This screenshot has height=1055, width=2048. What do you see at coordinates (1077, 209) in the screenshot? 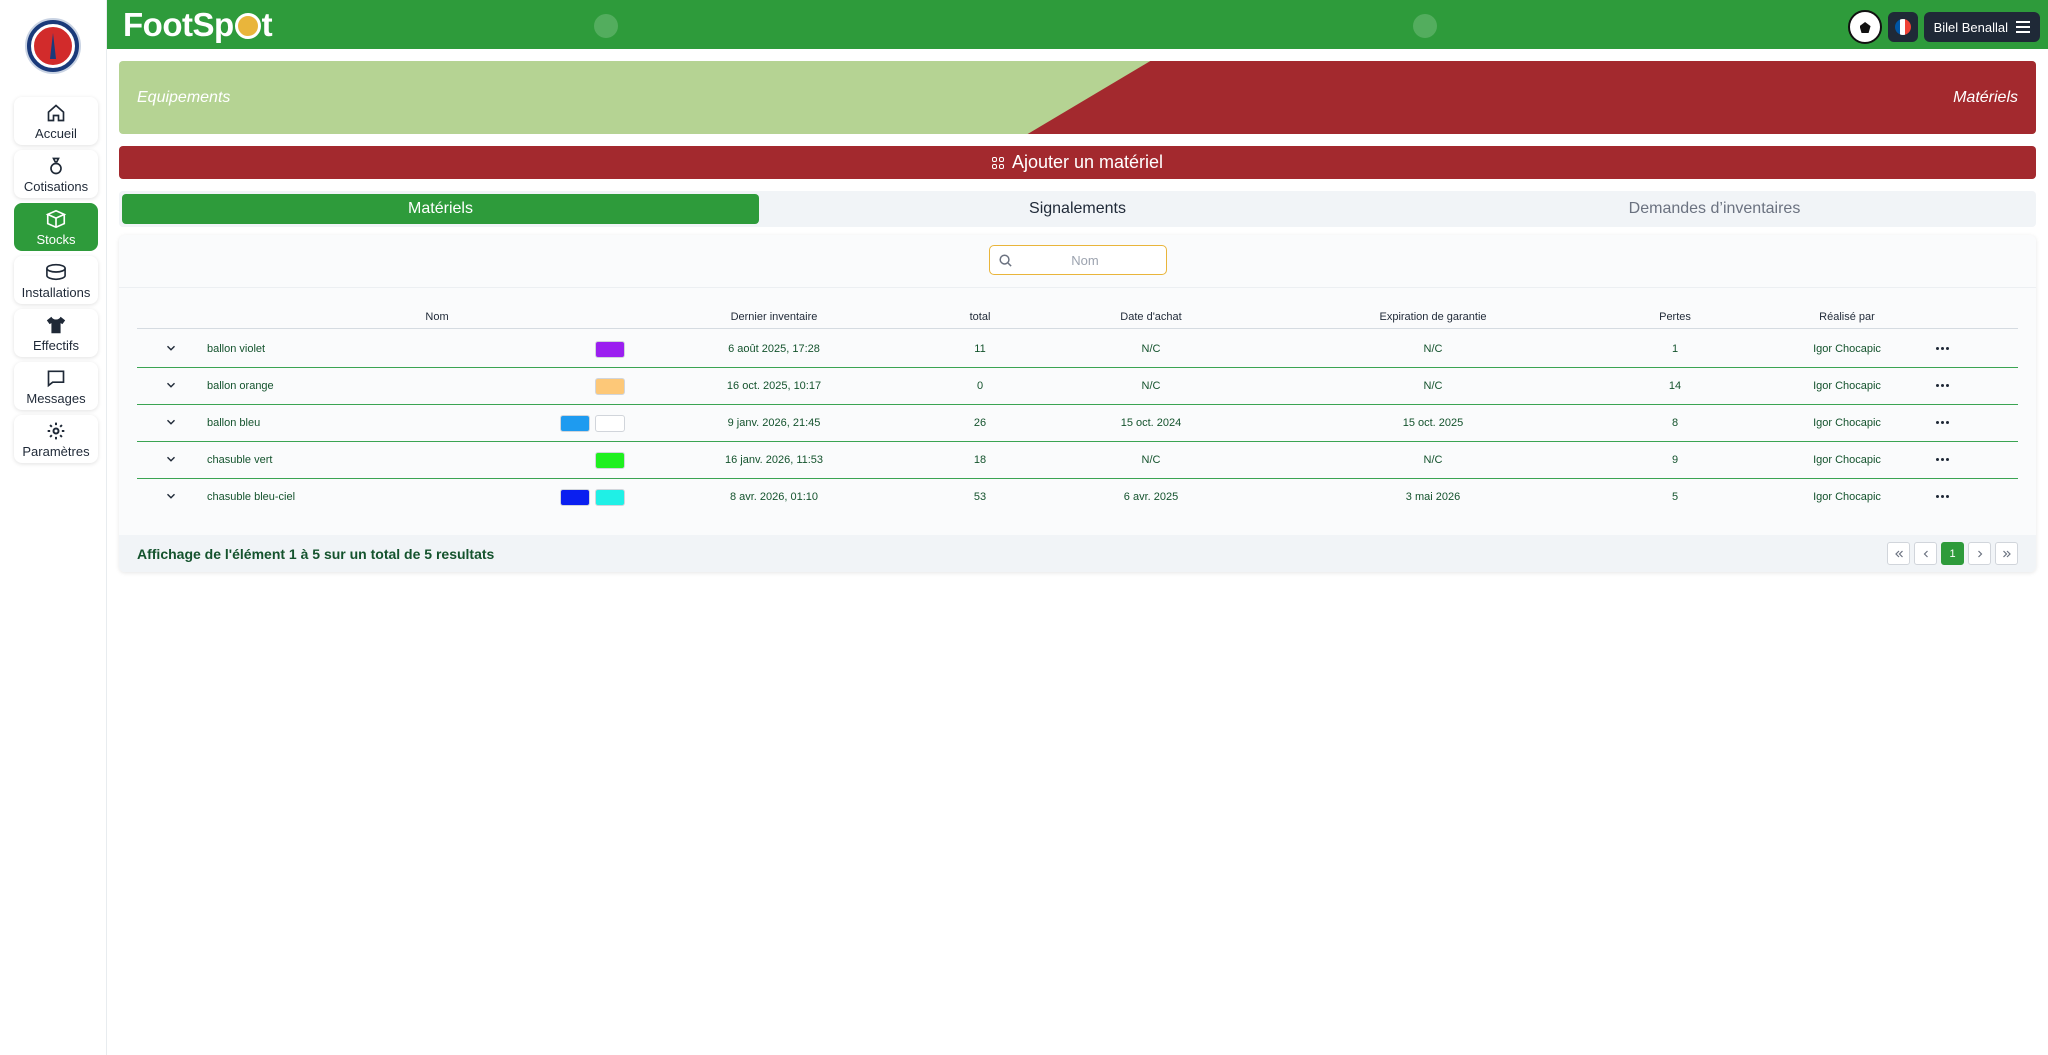
I see `tab-signalements: Signalements` at bounding box center [1077, 209].